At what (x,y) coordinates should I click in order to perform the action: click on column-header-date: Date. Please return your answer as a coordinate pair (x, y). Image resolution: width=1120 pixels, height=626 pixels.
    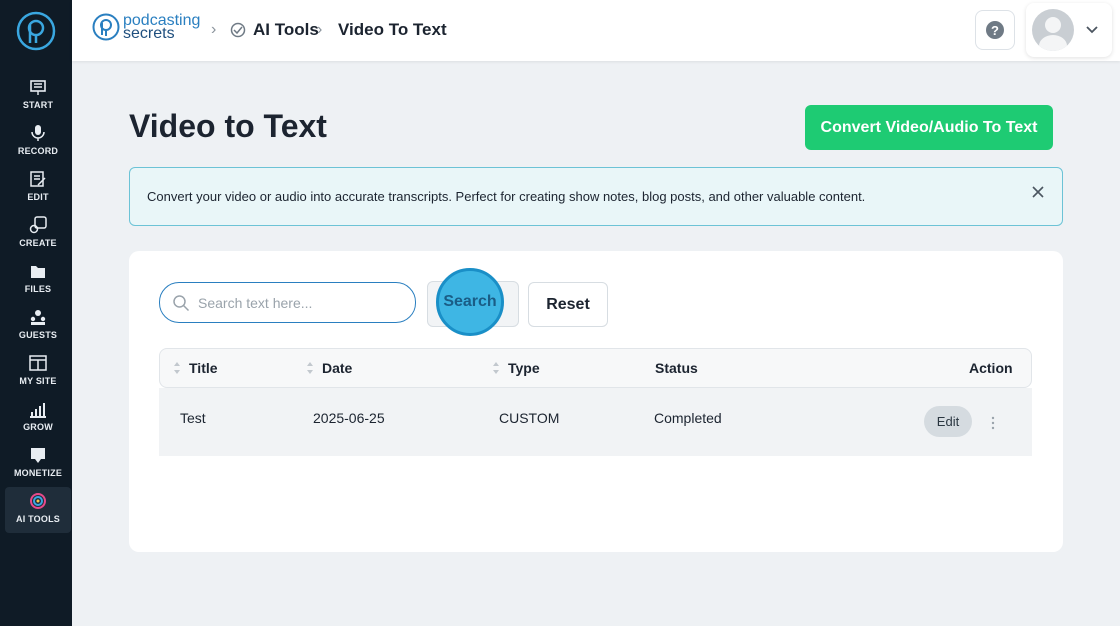
    Looking at the image, I should click on (329, 368).